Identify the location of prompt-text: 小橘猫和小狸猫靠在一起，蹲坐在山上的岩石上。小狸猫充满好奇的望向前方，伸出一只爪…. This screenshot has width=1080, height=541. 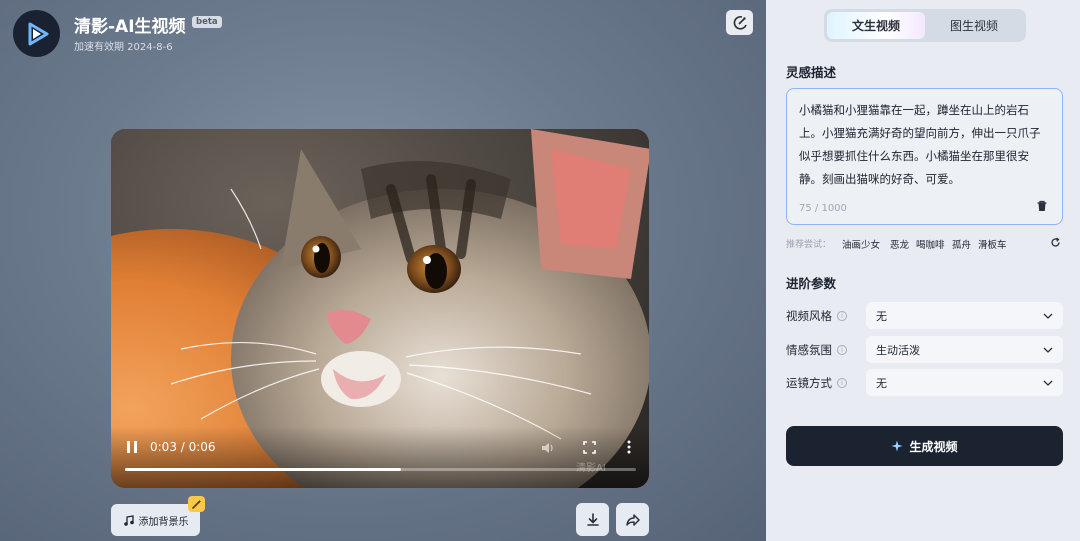
(924, 145).